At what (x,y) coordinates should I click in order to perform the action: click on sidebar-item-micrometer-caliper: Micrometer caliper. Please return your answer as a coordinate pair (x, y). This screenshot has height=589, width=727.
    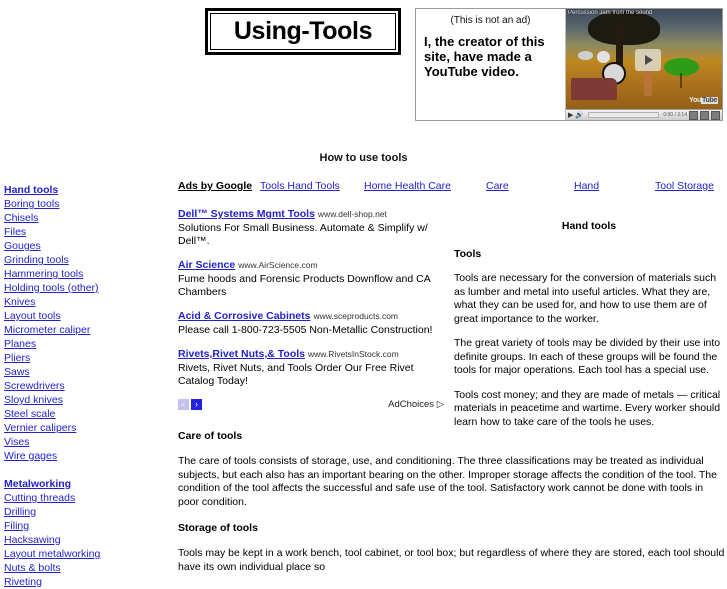
    Looking at the image, I should click on (84, 330).